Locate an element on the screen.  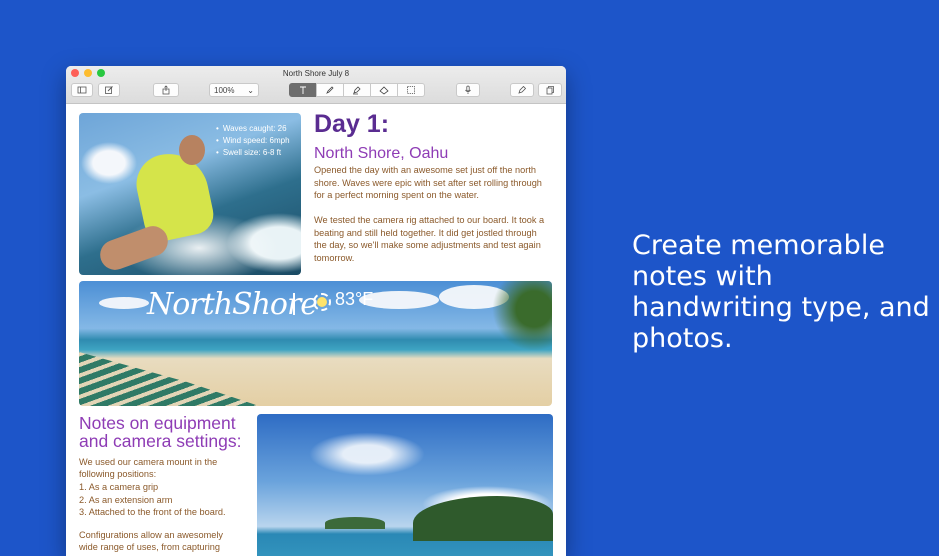
eraser-icon is located at coordinates (384, 90).